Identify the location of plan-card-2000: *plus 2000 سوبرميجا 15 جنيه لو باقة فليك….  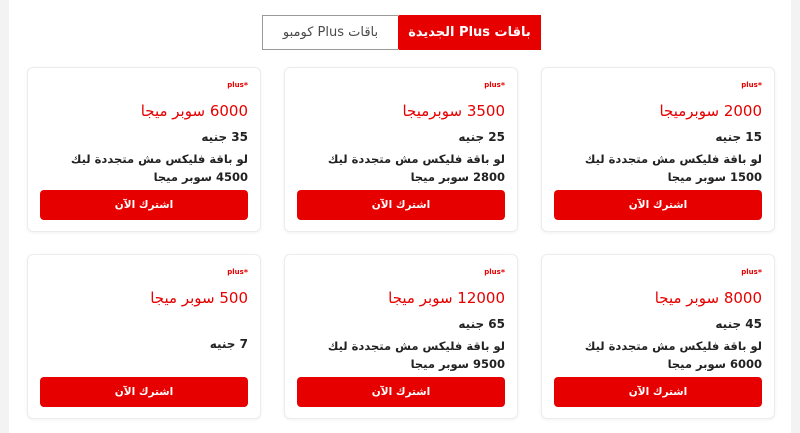
(658, 149).